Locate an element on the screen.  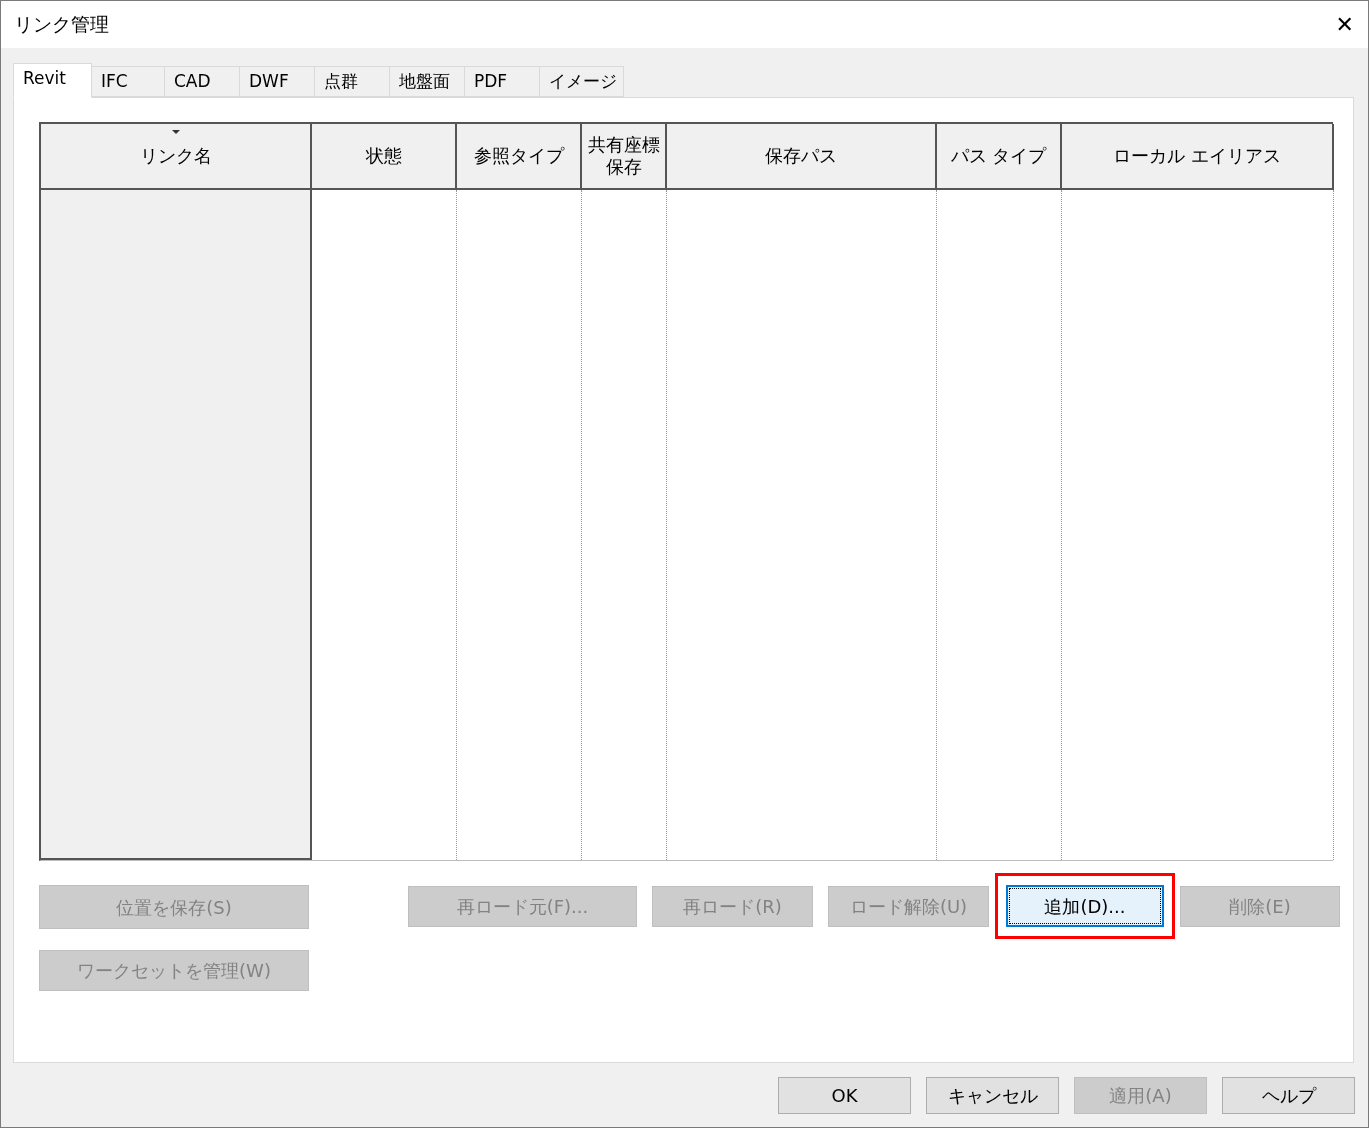
dialog-button: キャンセル is located at coordinates (992, 1095).